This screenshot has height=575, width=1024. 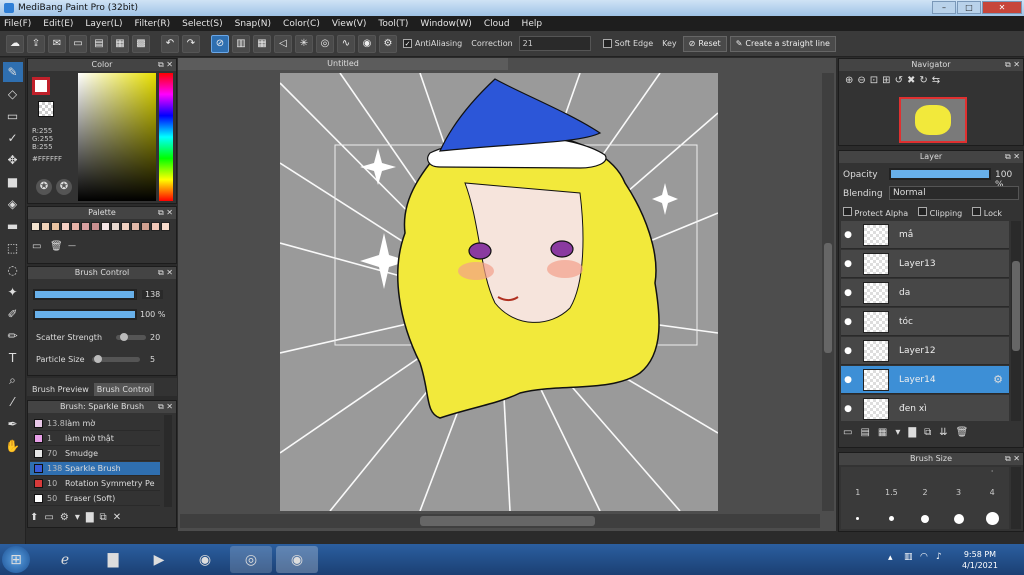 What do you see at coordinates (959, 498) in the screenshot?
I see `size-option-3: 3` at bounding box center [959, 498].